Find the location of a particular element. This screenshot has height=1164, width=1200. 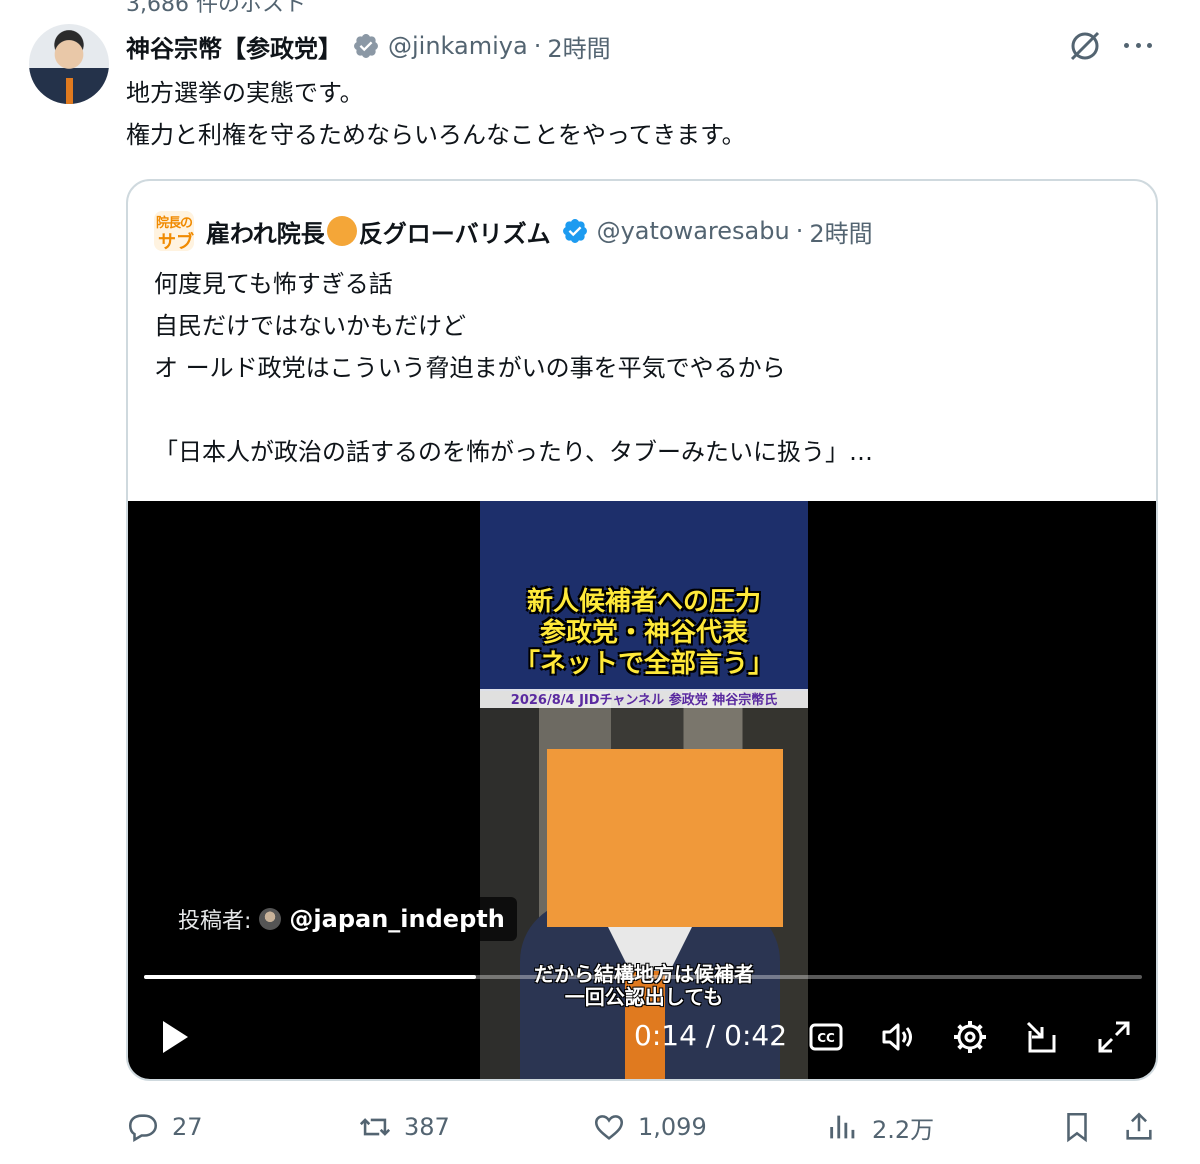

quoted-post-time: 2時間 is located at coordinates (840, 231).